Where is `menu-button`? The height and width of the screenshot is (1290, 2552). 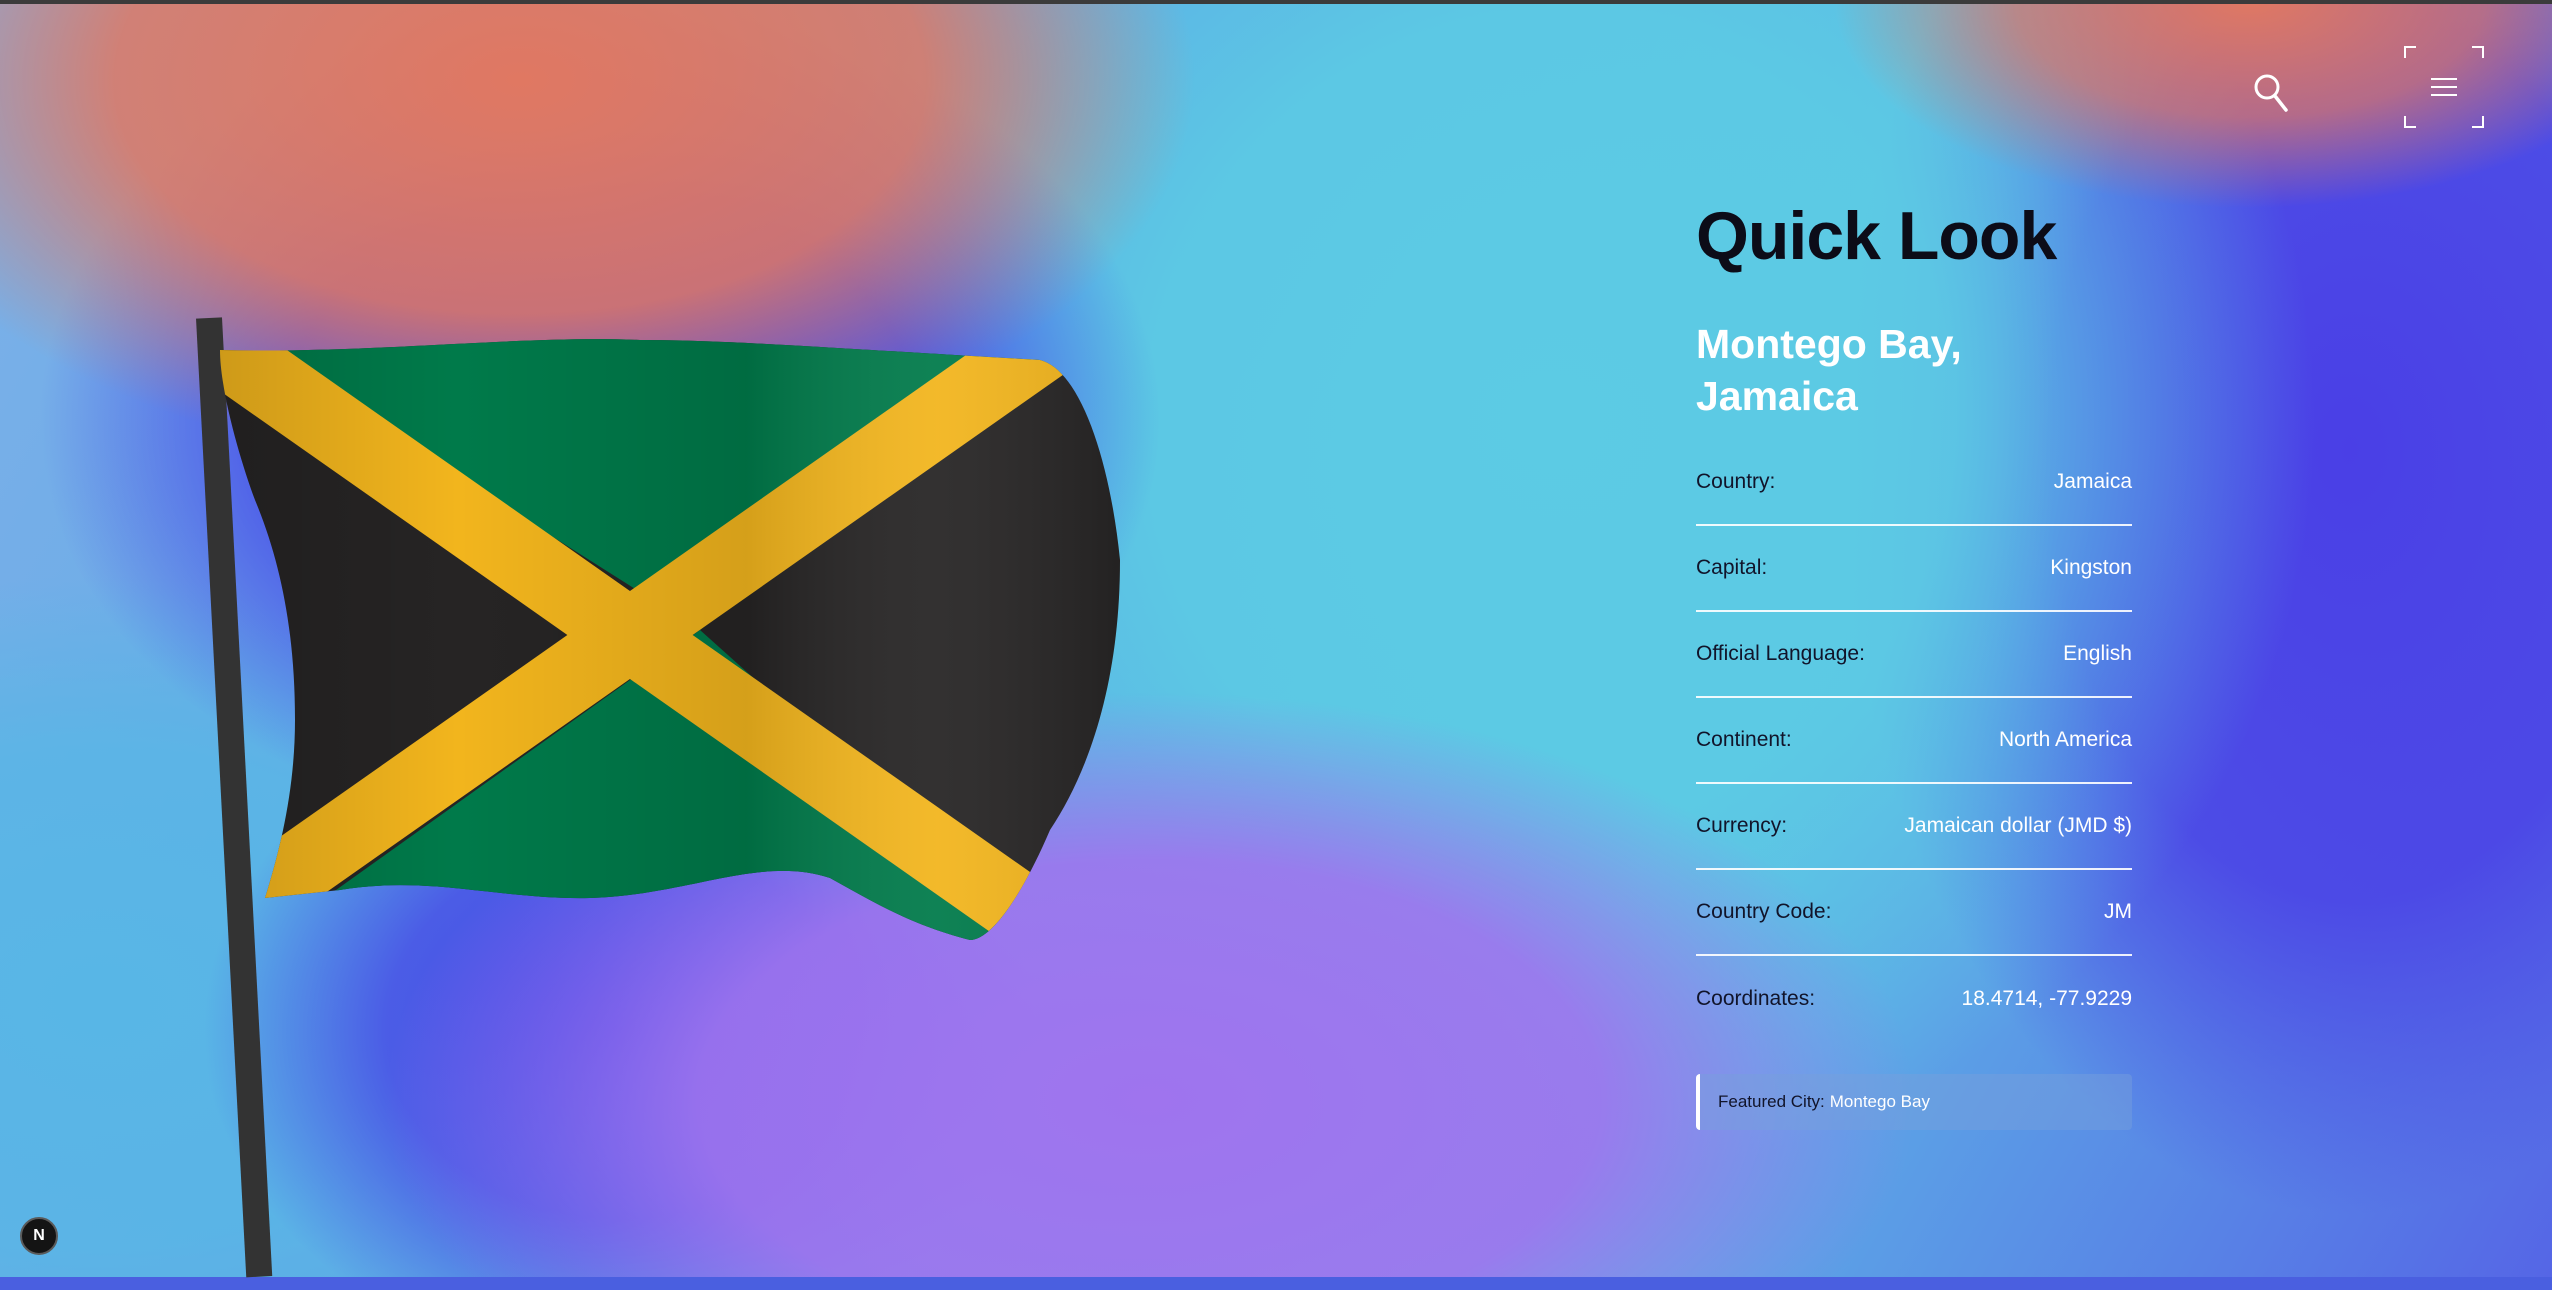
menu-button is located at coordinates (2444, 87).